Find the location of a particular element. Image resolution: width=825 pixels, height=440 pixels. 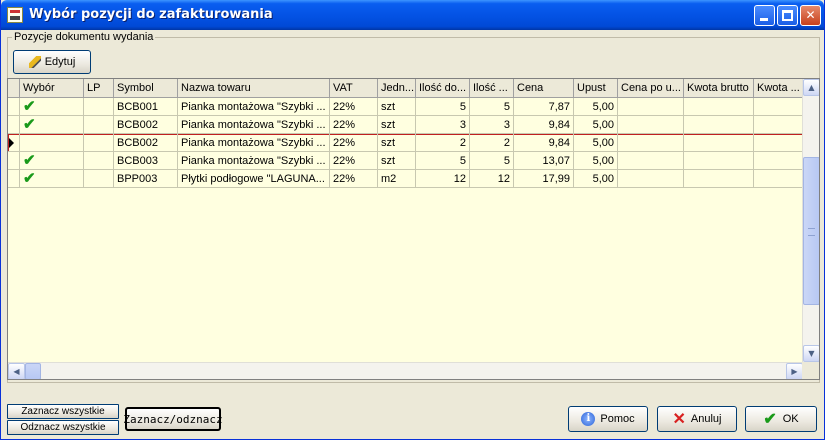

scroll-up-button: ▲ is located at coordinates (811, 87).